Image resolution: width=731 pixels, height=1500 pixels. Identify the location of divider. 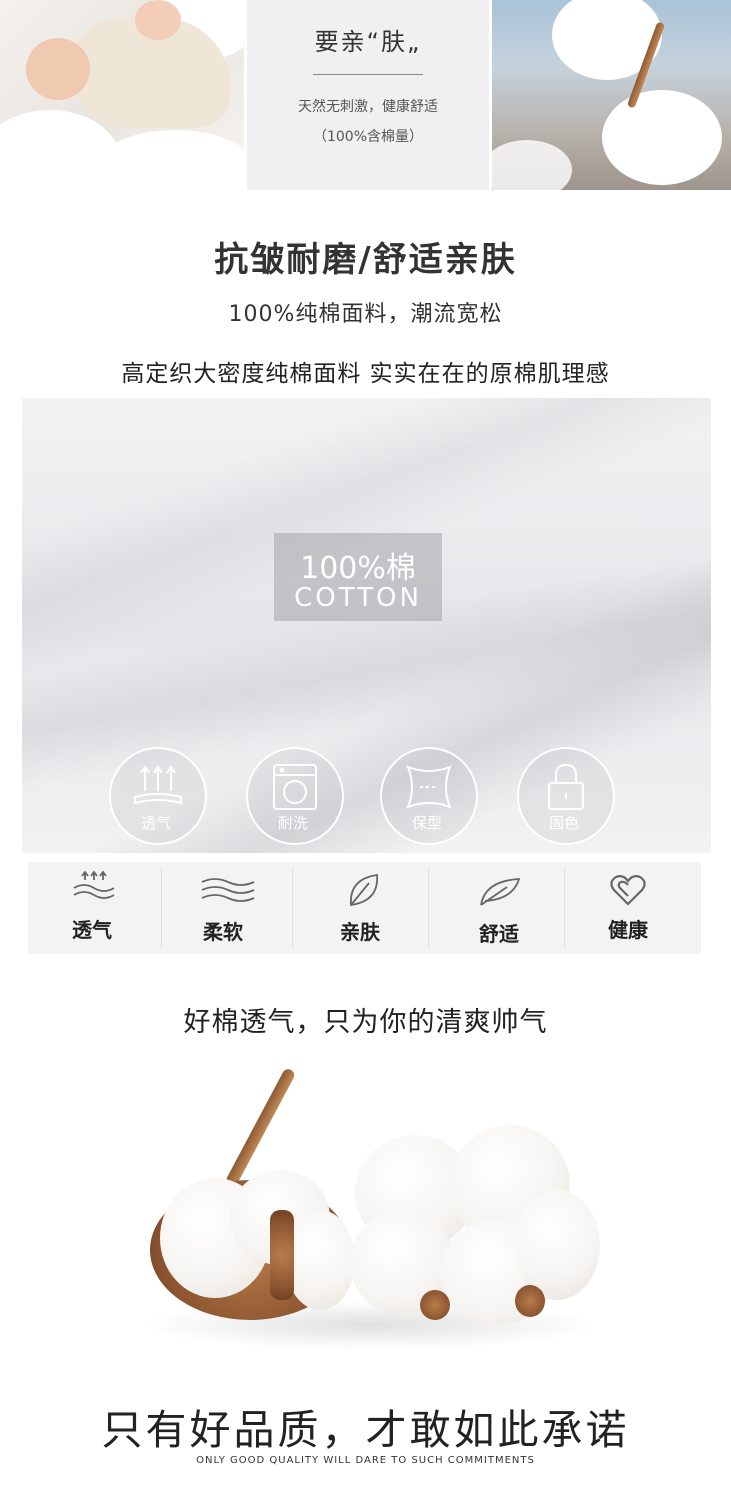
(368, 74).